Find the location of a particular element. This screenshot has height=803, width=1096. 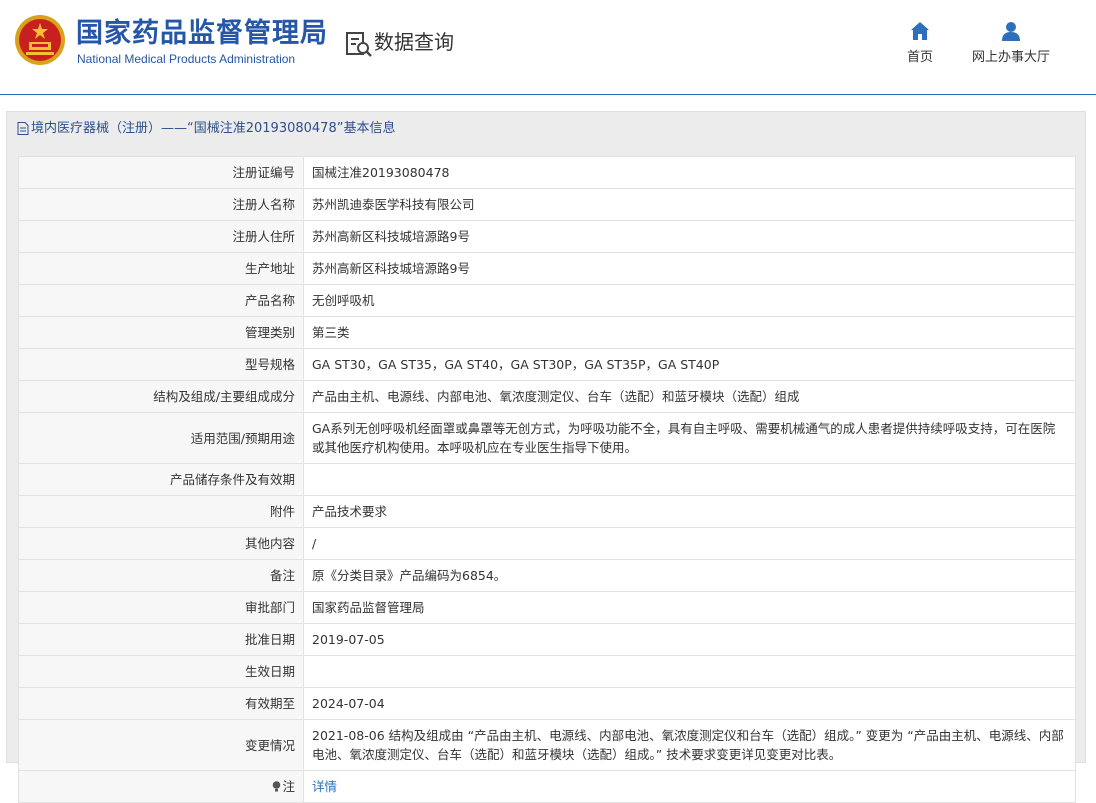

row-key: 备注 is located at coordinates (161, 575).